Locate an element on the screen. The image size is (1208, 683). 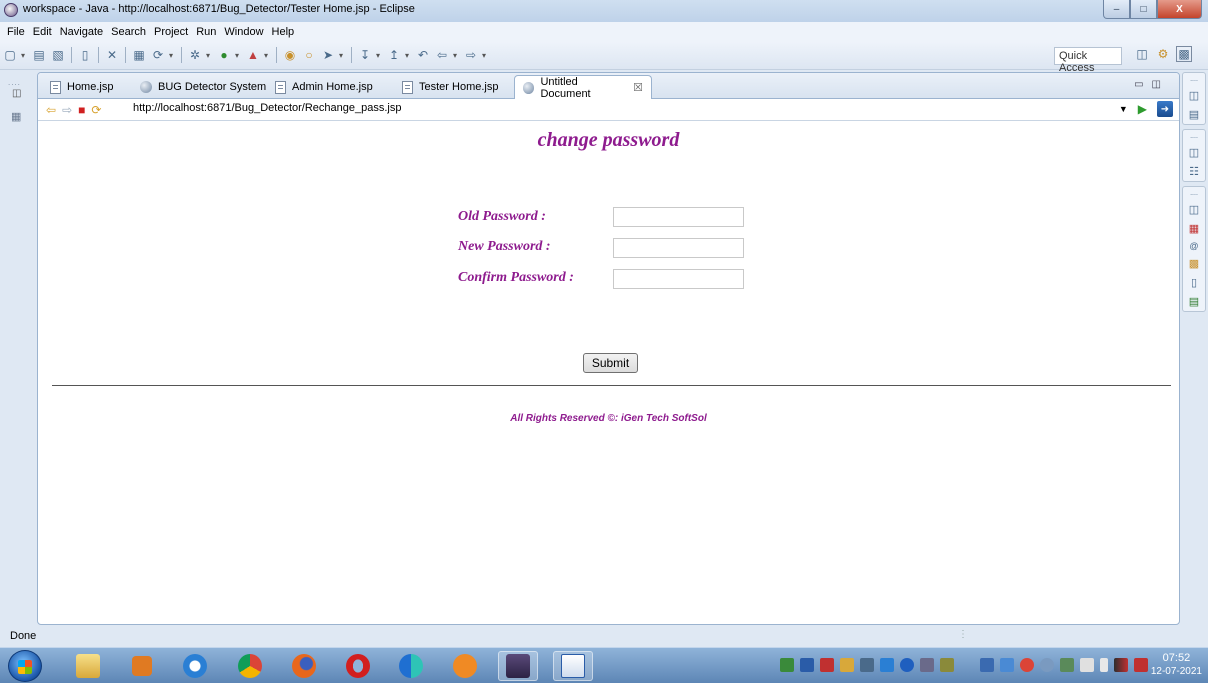
java-perspective-icon: ▩ is located at coordinates (1184, 54).